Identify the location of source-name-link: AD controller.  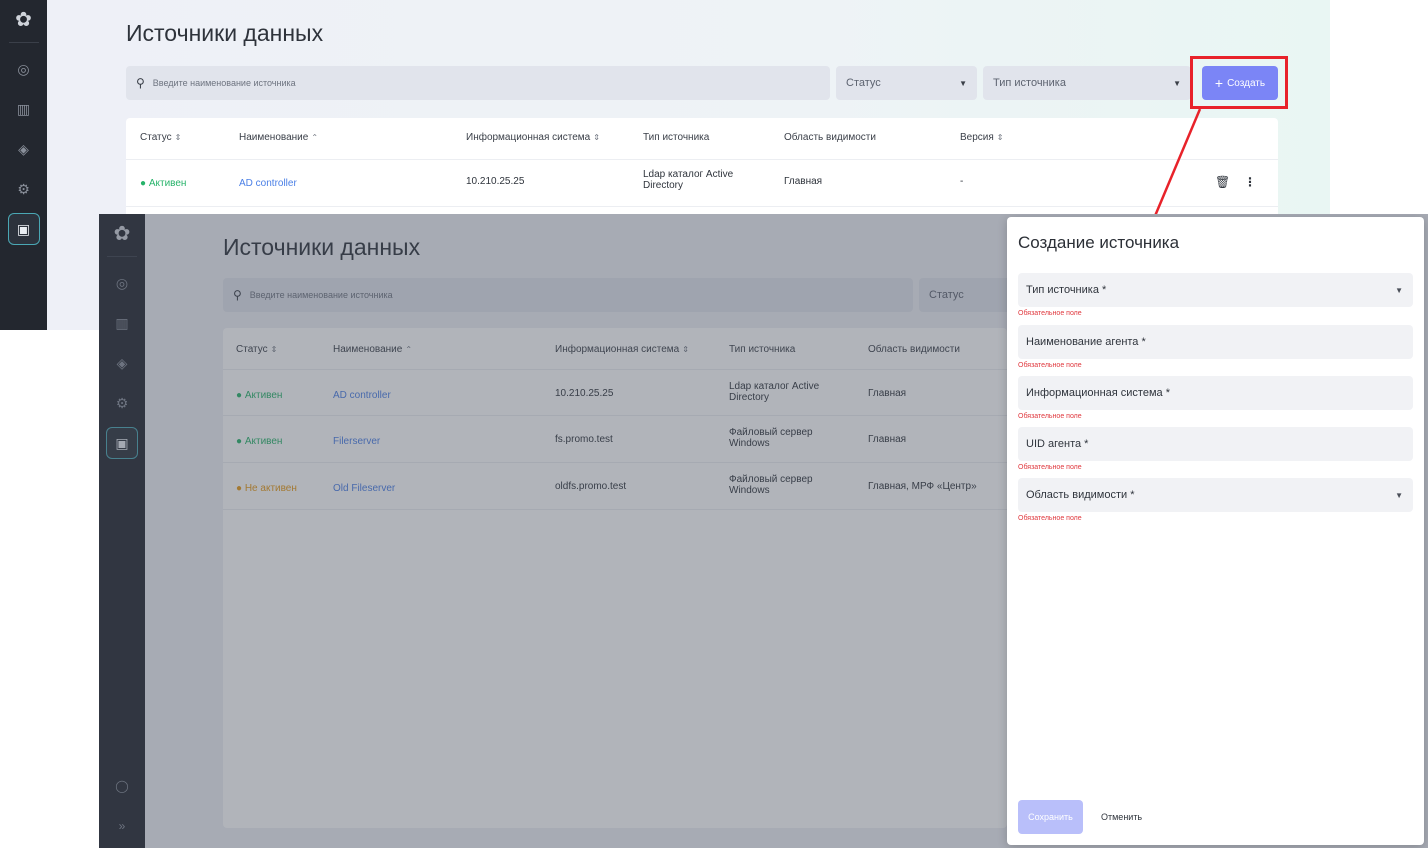
(268, 183).